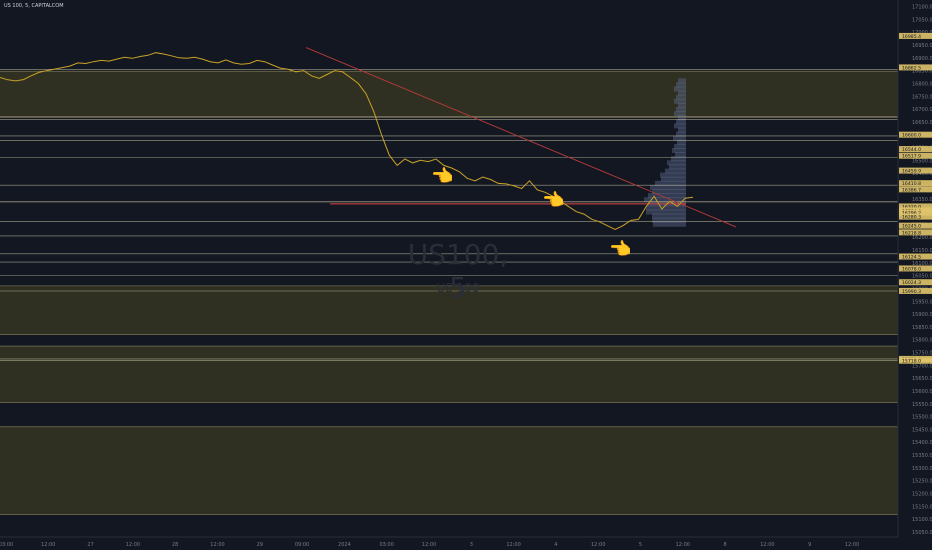  What do you see at coordinates (640, 545) in the screenshot?
I see `x-tick-label: 5` at bounding box center [640, 545].